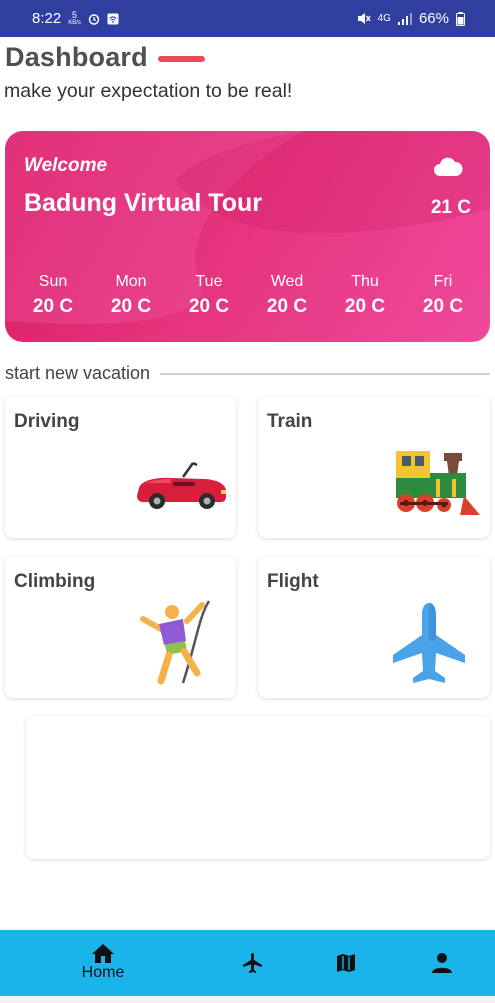 The height and width of the screenshot is (1003, 495). I want to click on section-header: start new vacation, so click(247, 373).